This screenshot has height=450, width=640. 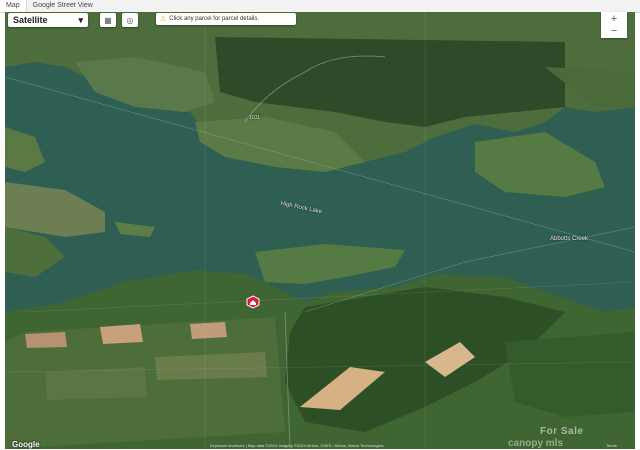 I want to click on zoom-control: + −, so click(x=614, y=25).